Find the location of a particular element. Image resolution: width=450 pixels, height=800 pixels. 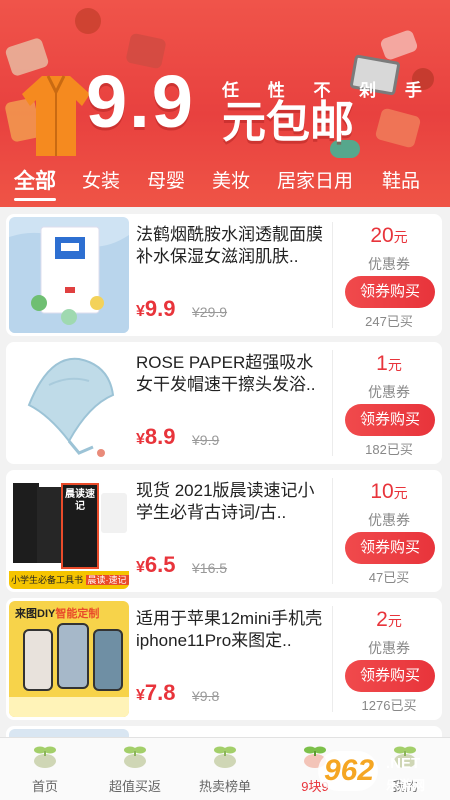

tab-beauty: 美妆 is located at coordinates (231, 182).